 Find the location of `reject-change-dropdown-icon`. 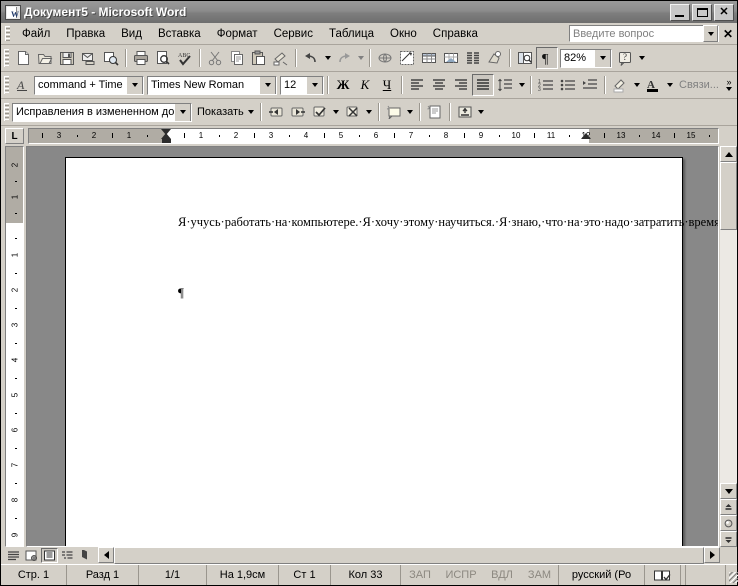

reject-change-dropdown-icon is located at coordinates (369, 112).